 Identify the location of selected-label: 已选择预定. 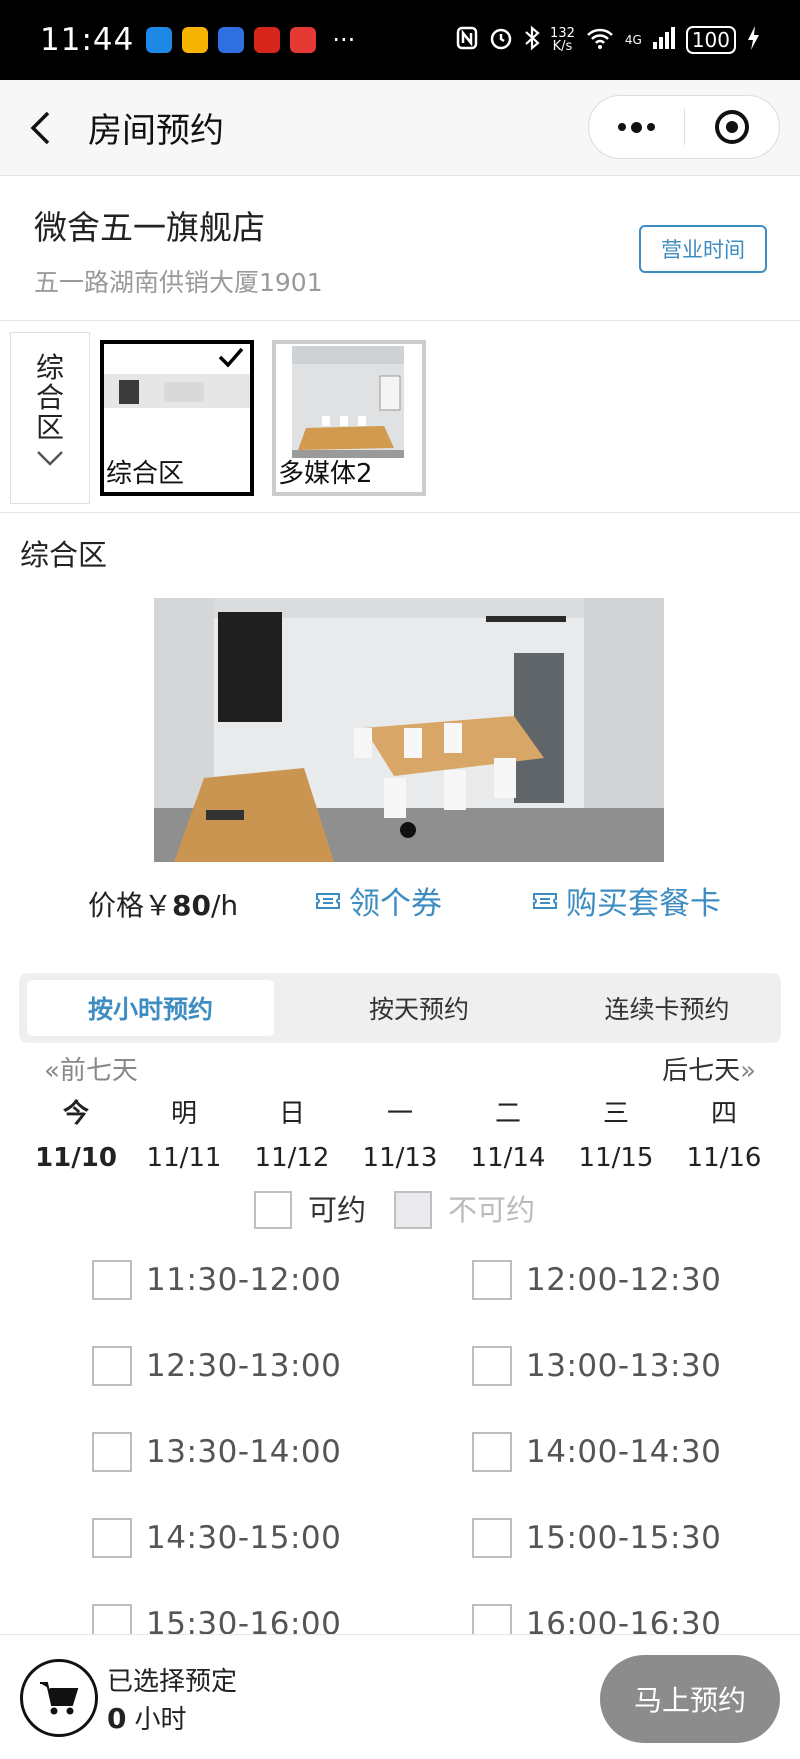
(172, 1682).